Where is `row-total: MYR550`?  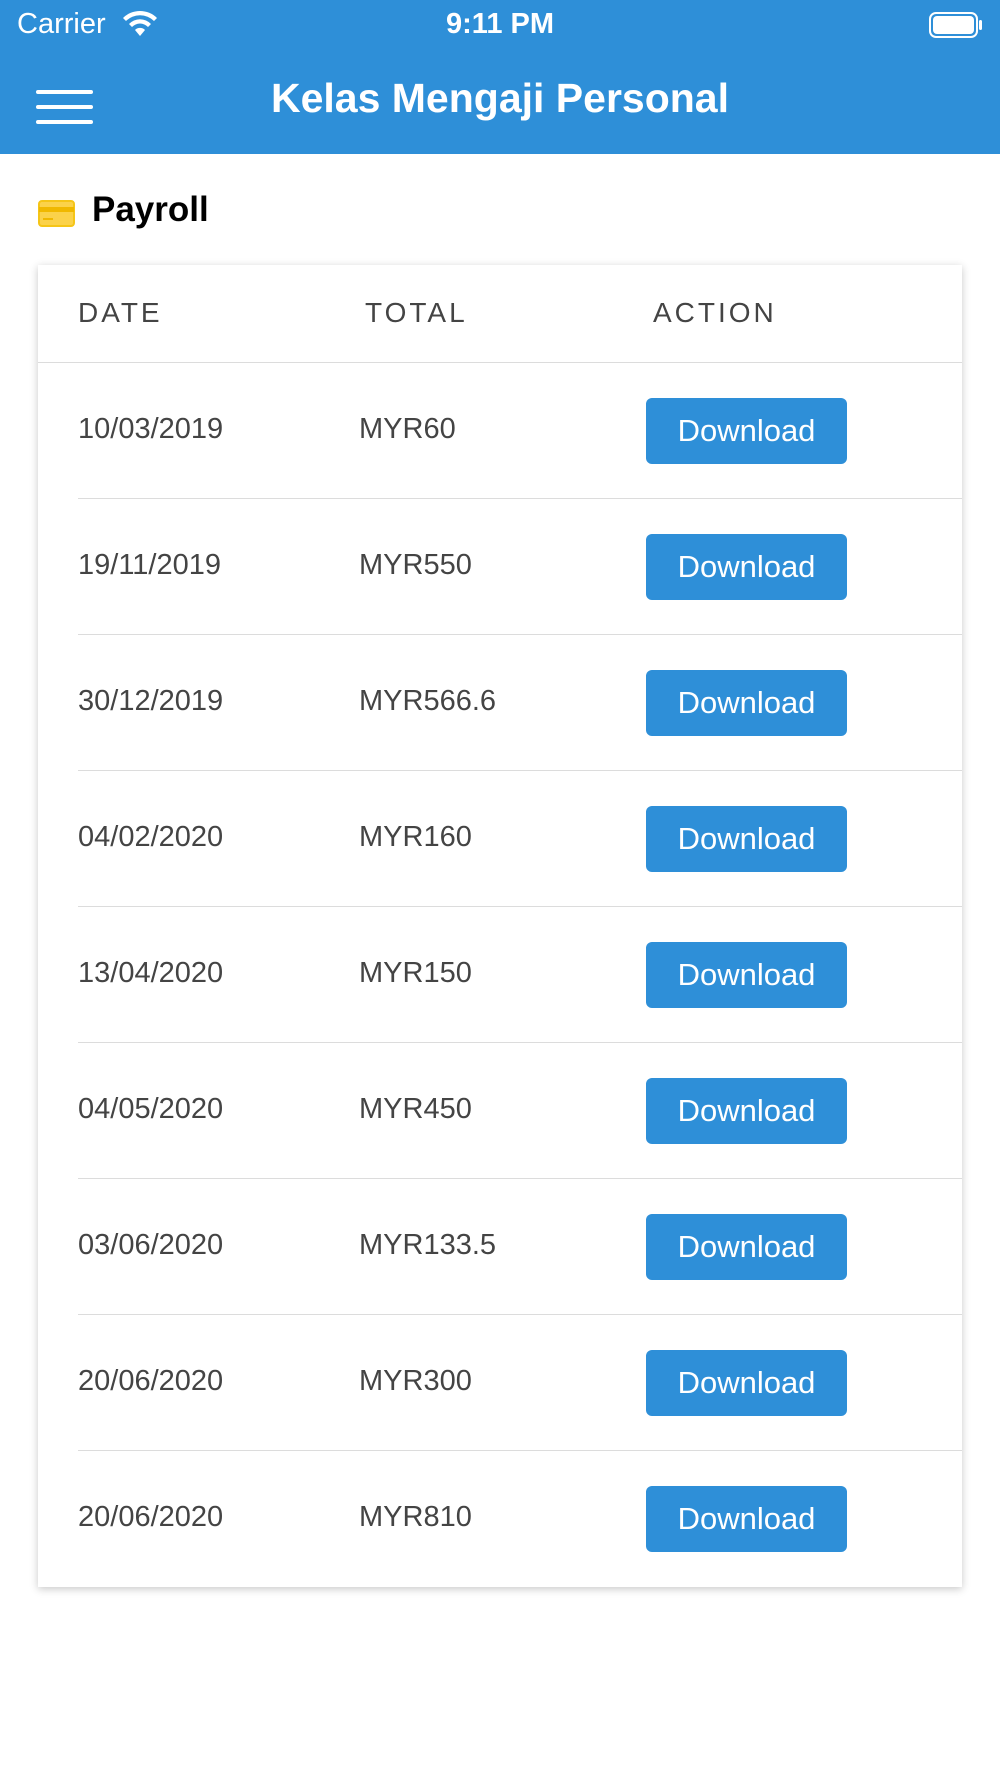
row-total: MYR550 is located at coordinates (415, 565).